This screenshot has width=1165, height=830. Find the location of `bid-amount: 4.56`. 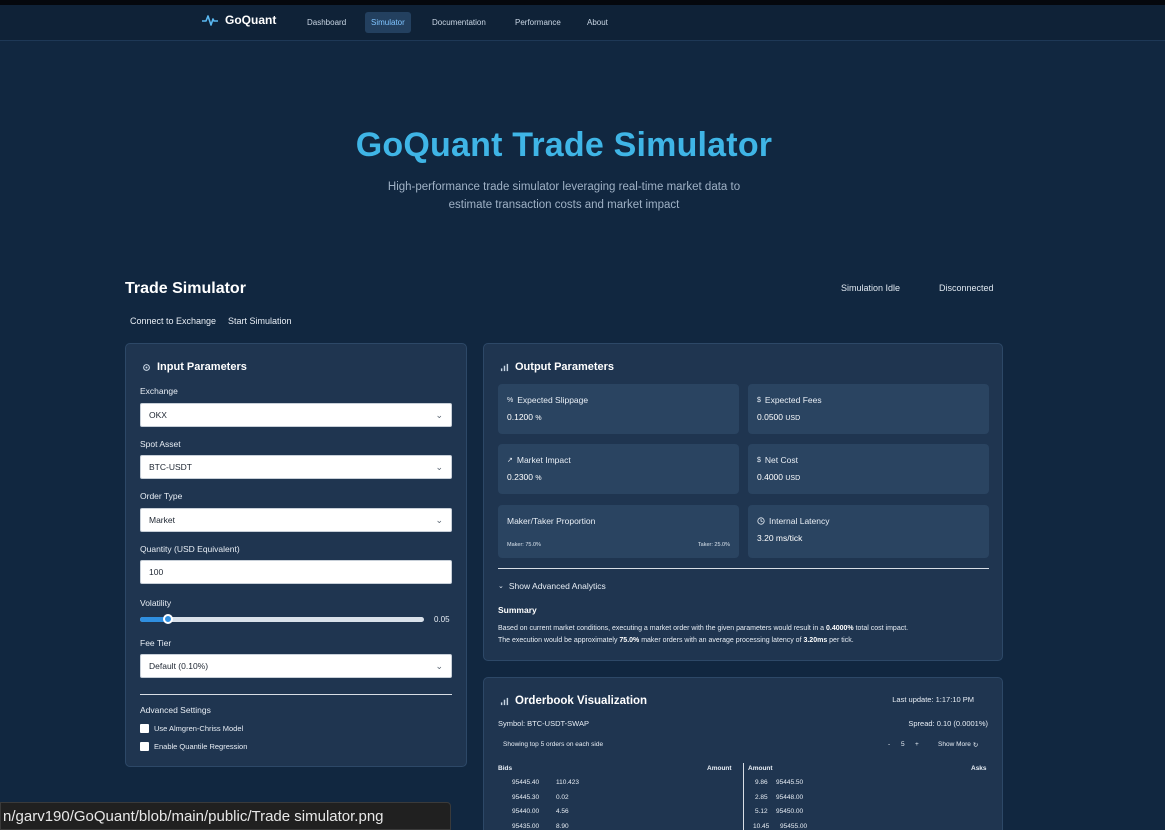

bid-amount: 4.56 is located at coordinates (562, 811).